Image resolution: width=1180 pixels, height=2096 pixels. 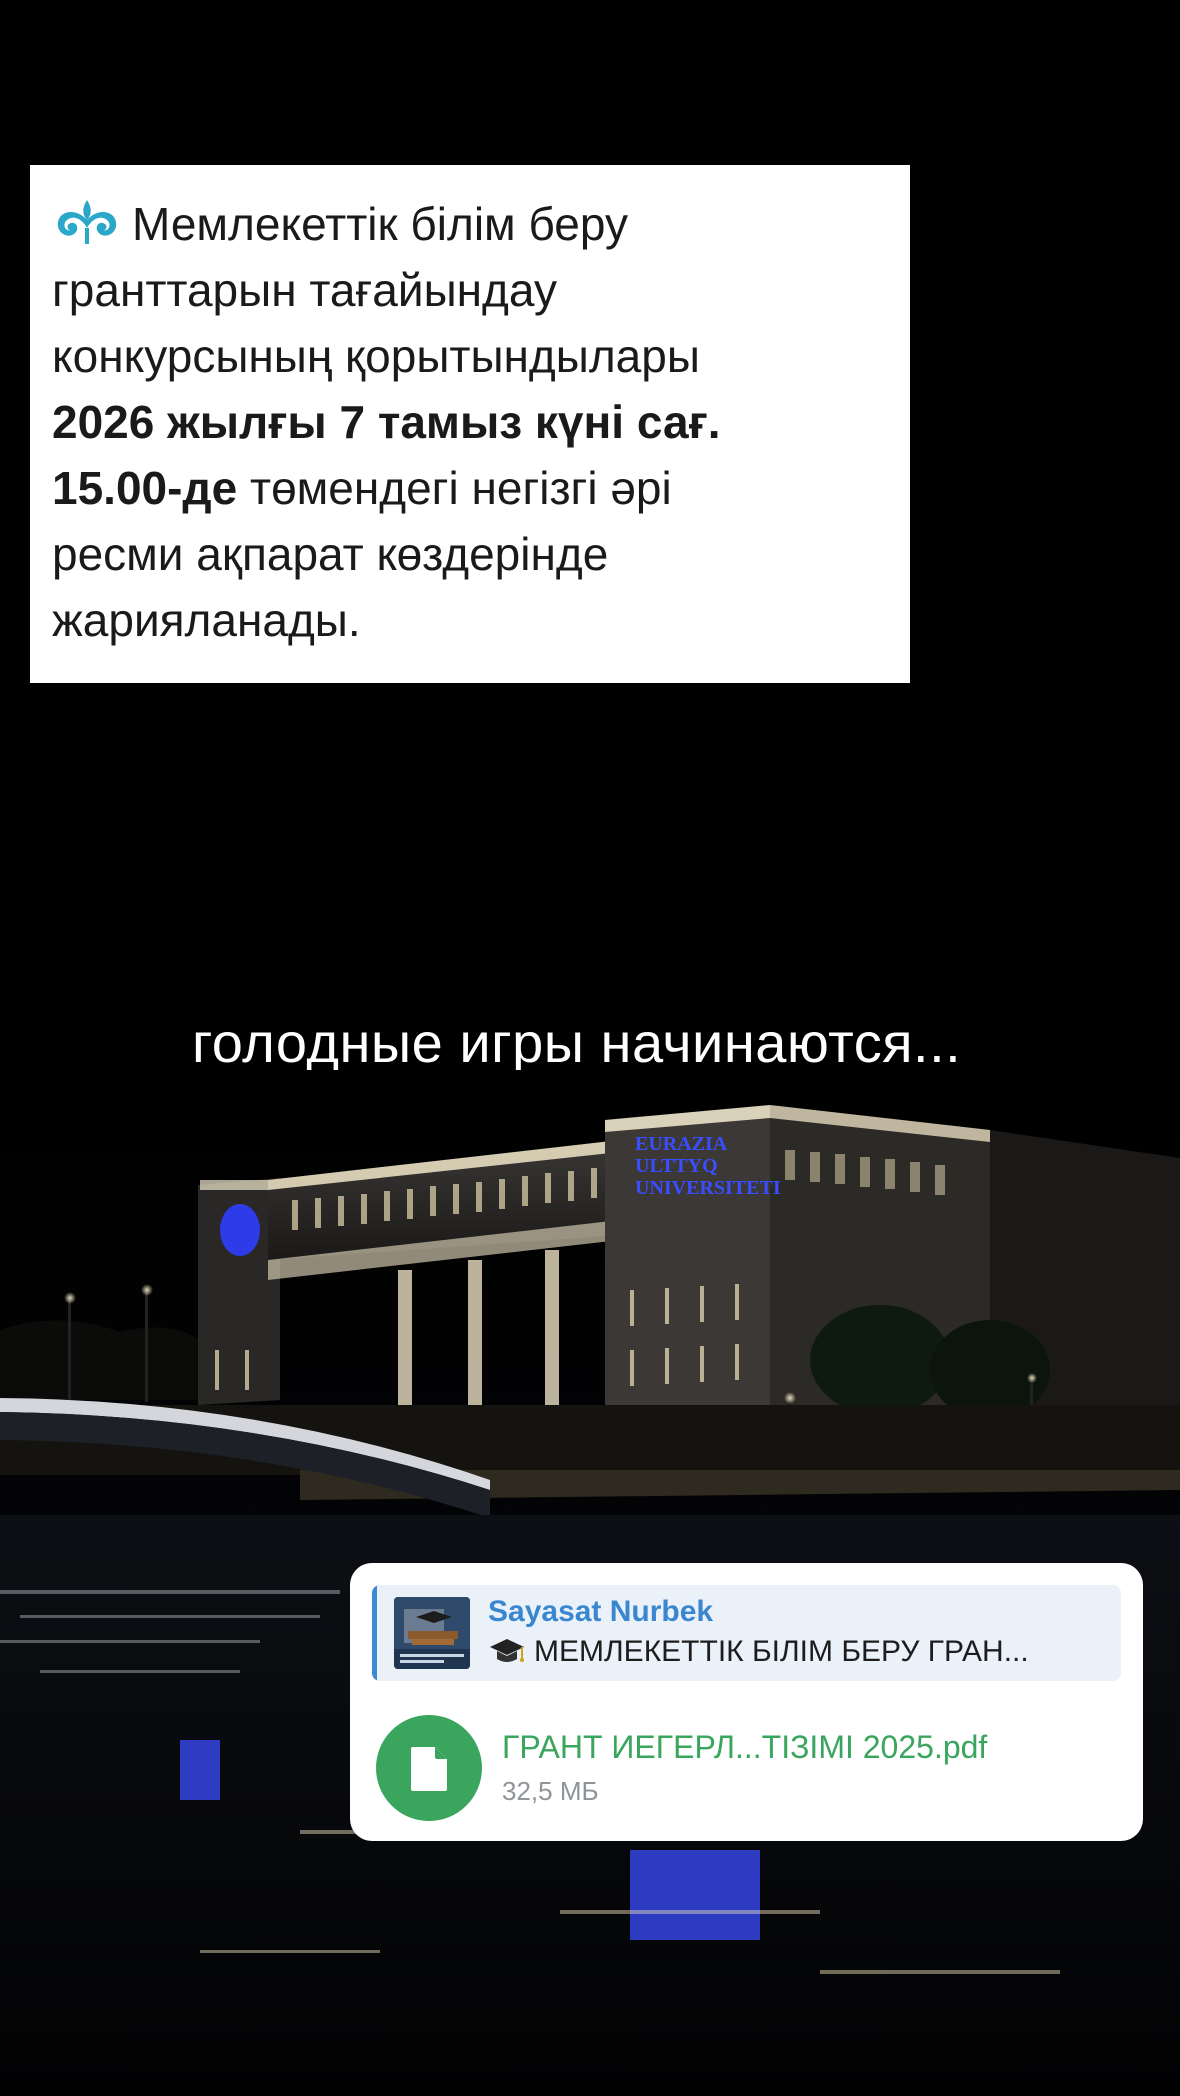 I want to click on announcement-line3: конкурсының қорытындылары, so click(x=376, y=356).